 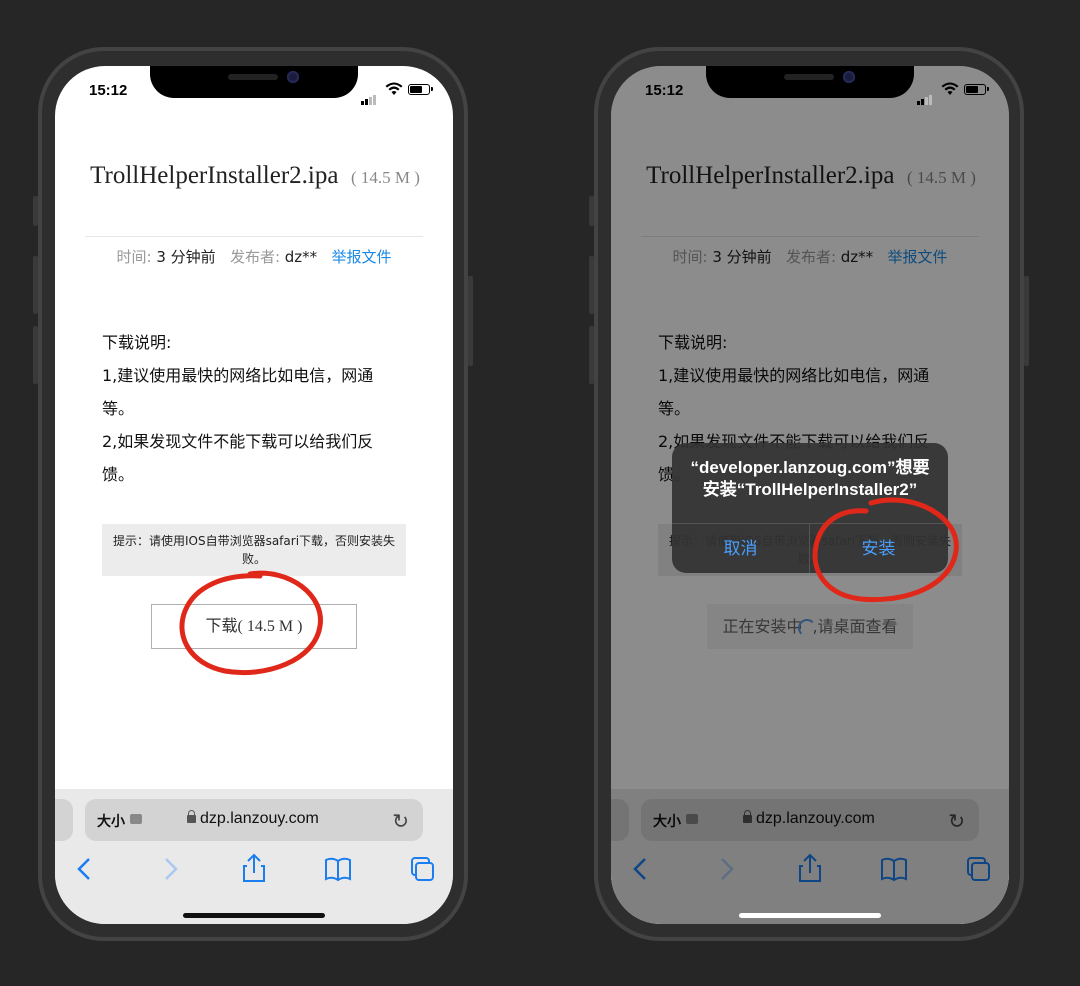 What do you see at coordinates (259, 818) in the screenshot?
I see `url-value: dzp.lanzouy.com` at bounding box center [259, 818].